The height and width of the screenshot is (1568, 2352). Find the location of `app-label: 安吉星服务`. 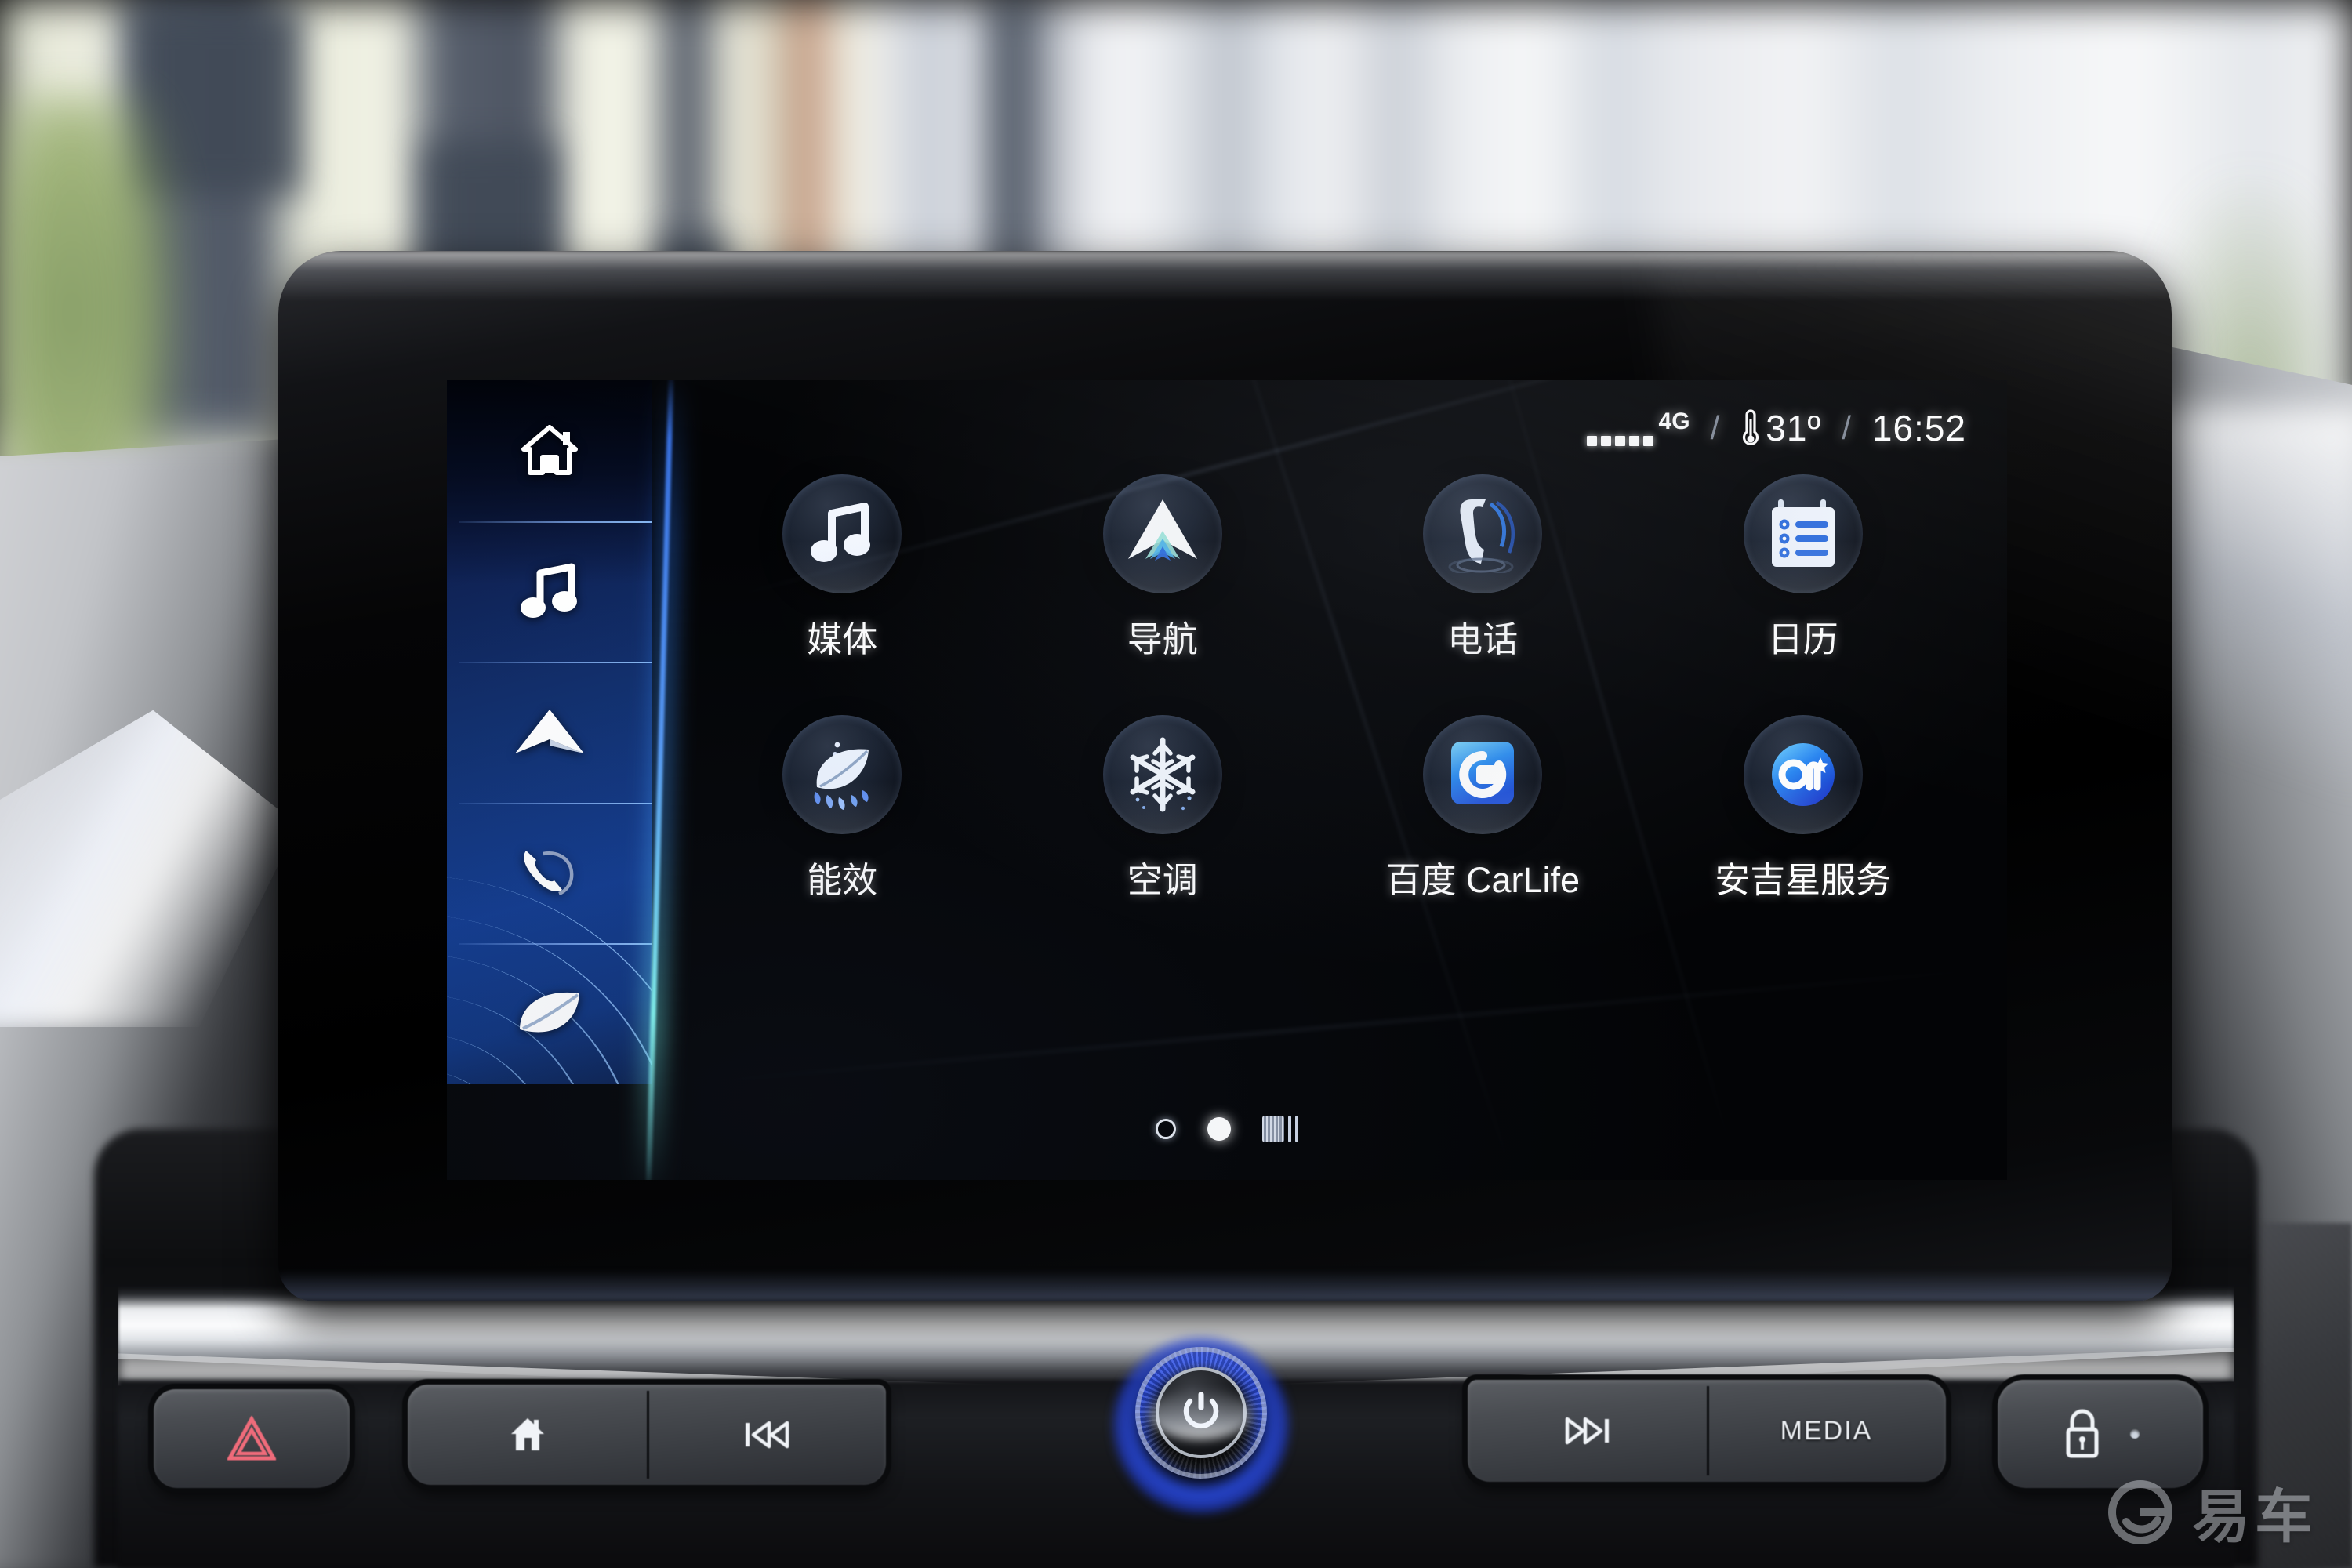

app-label: 安吉星服务 is located at coordinates (1804, 880).